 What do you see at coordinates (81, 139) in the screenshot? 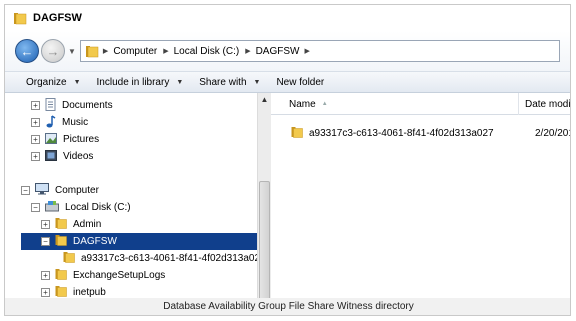
I see `tree-item-label: Pictures` at bounding box center [81, 139].